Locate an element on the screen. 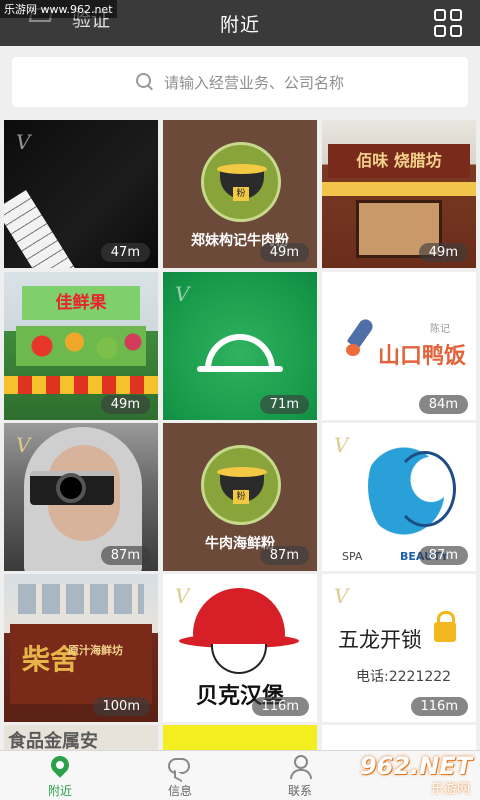  watermark-top-left: 乐游网 www.962.net is located at coordinates (58, 9).